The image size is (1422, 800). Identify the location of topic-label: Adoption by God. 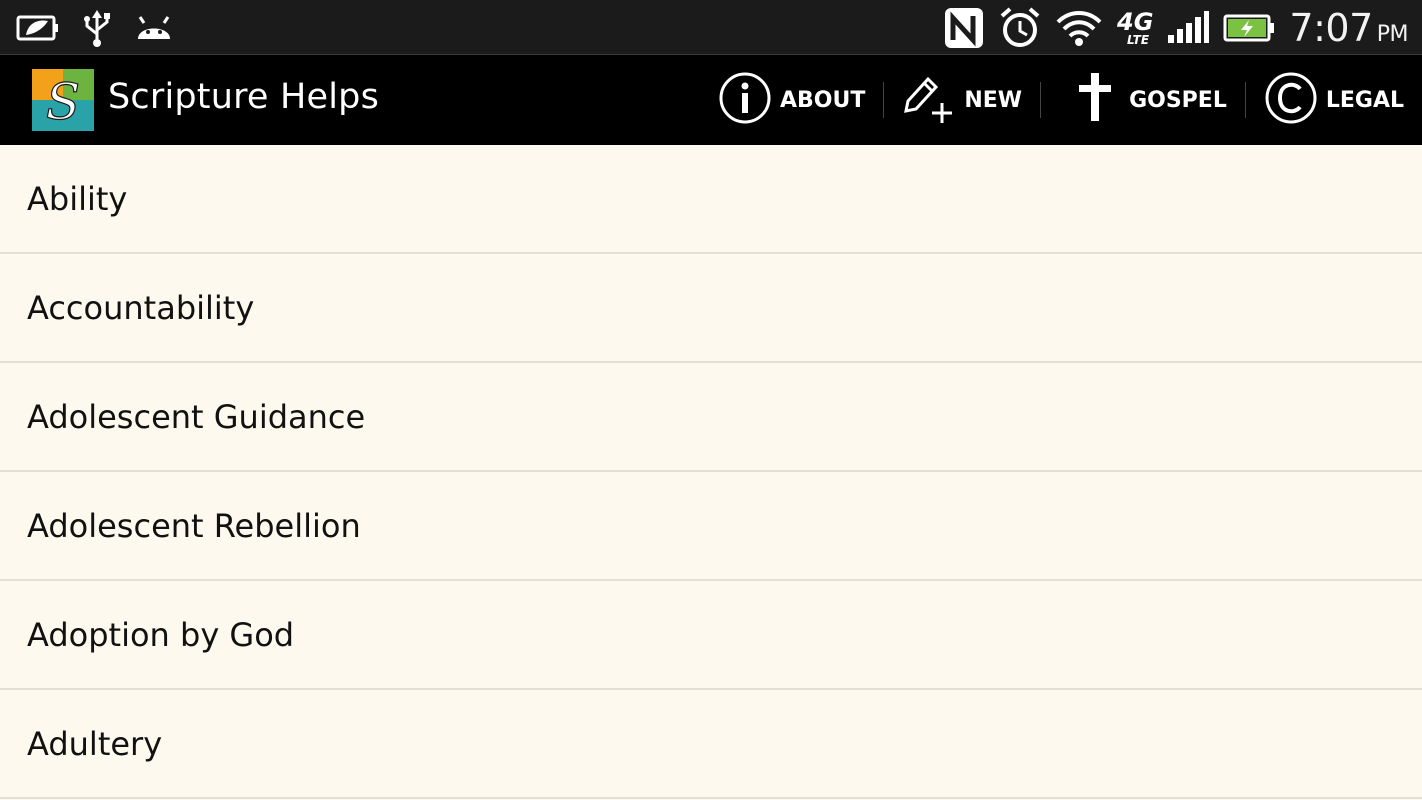
(161, 634).